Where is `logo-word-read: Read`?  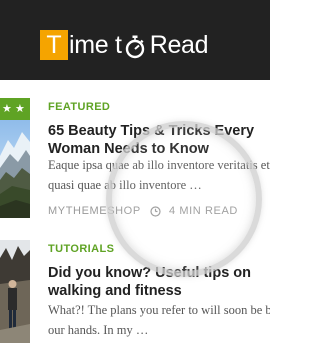
logo-word-read: Read is located at coordinates (179, 45).